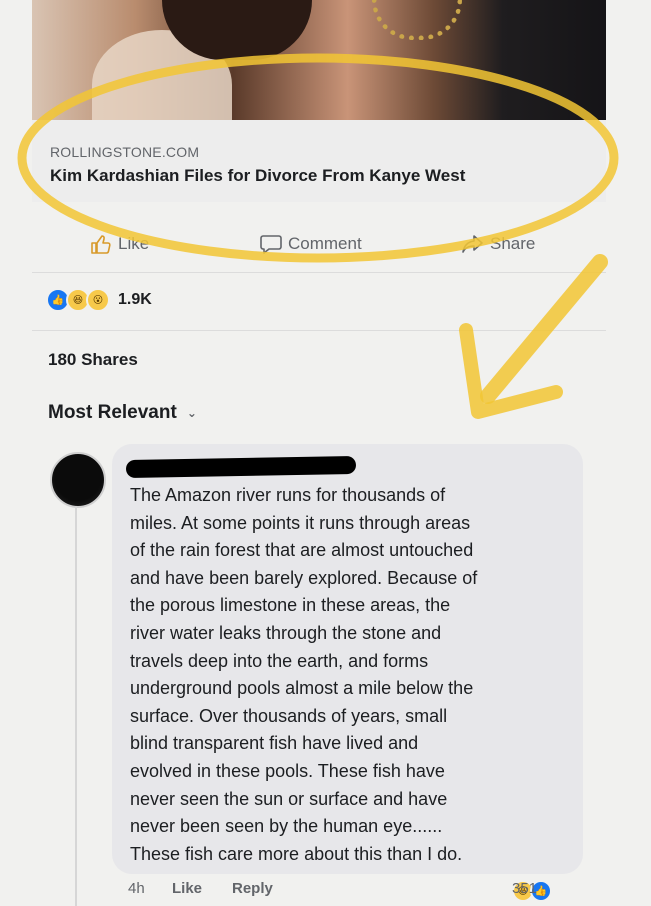 This screenshot has width=651, height=906. I want to click on like-label: Like, so click(134, 243).